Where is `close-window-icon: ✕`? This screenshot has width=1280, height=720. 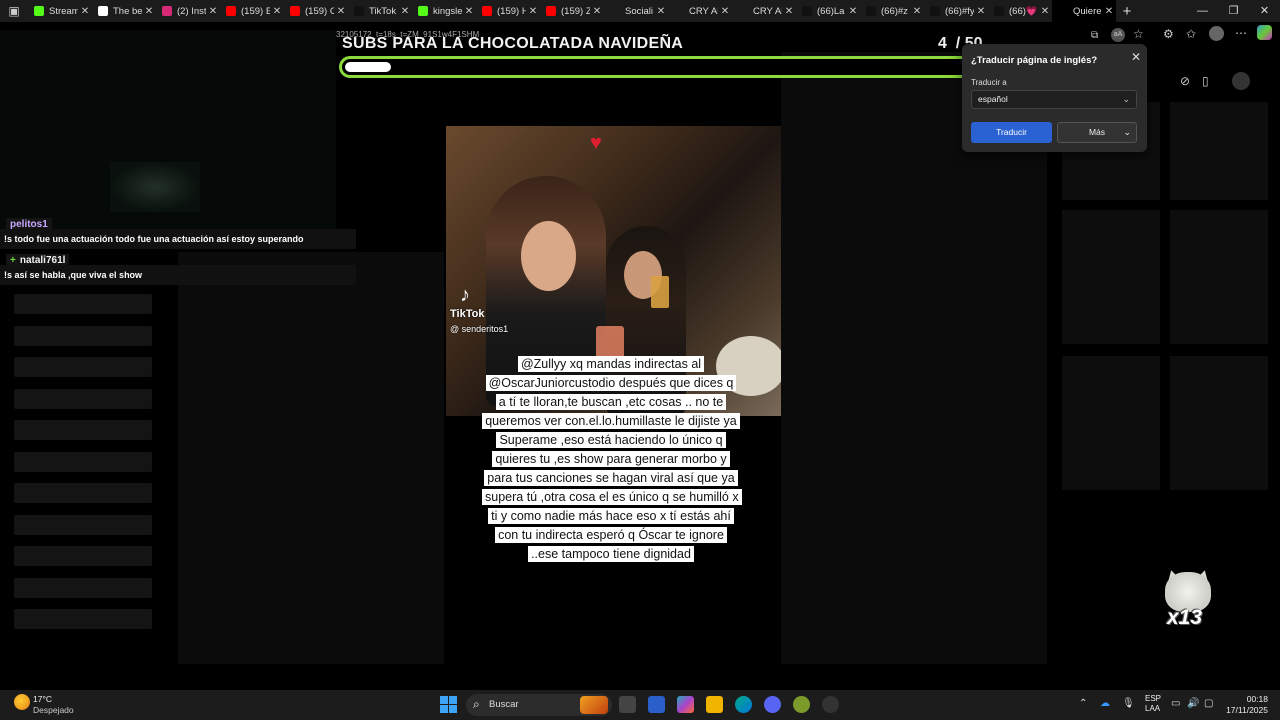 close-window-icon: ✕ is located at coordinates (1264, 11).